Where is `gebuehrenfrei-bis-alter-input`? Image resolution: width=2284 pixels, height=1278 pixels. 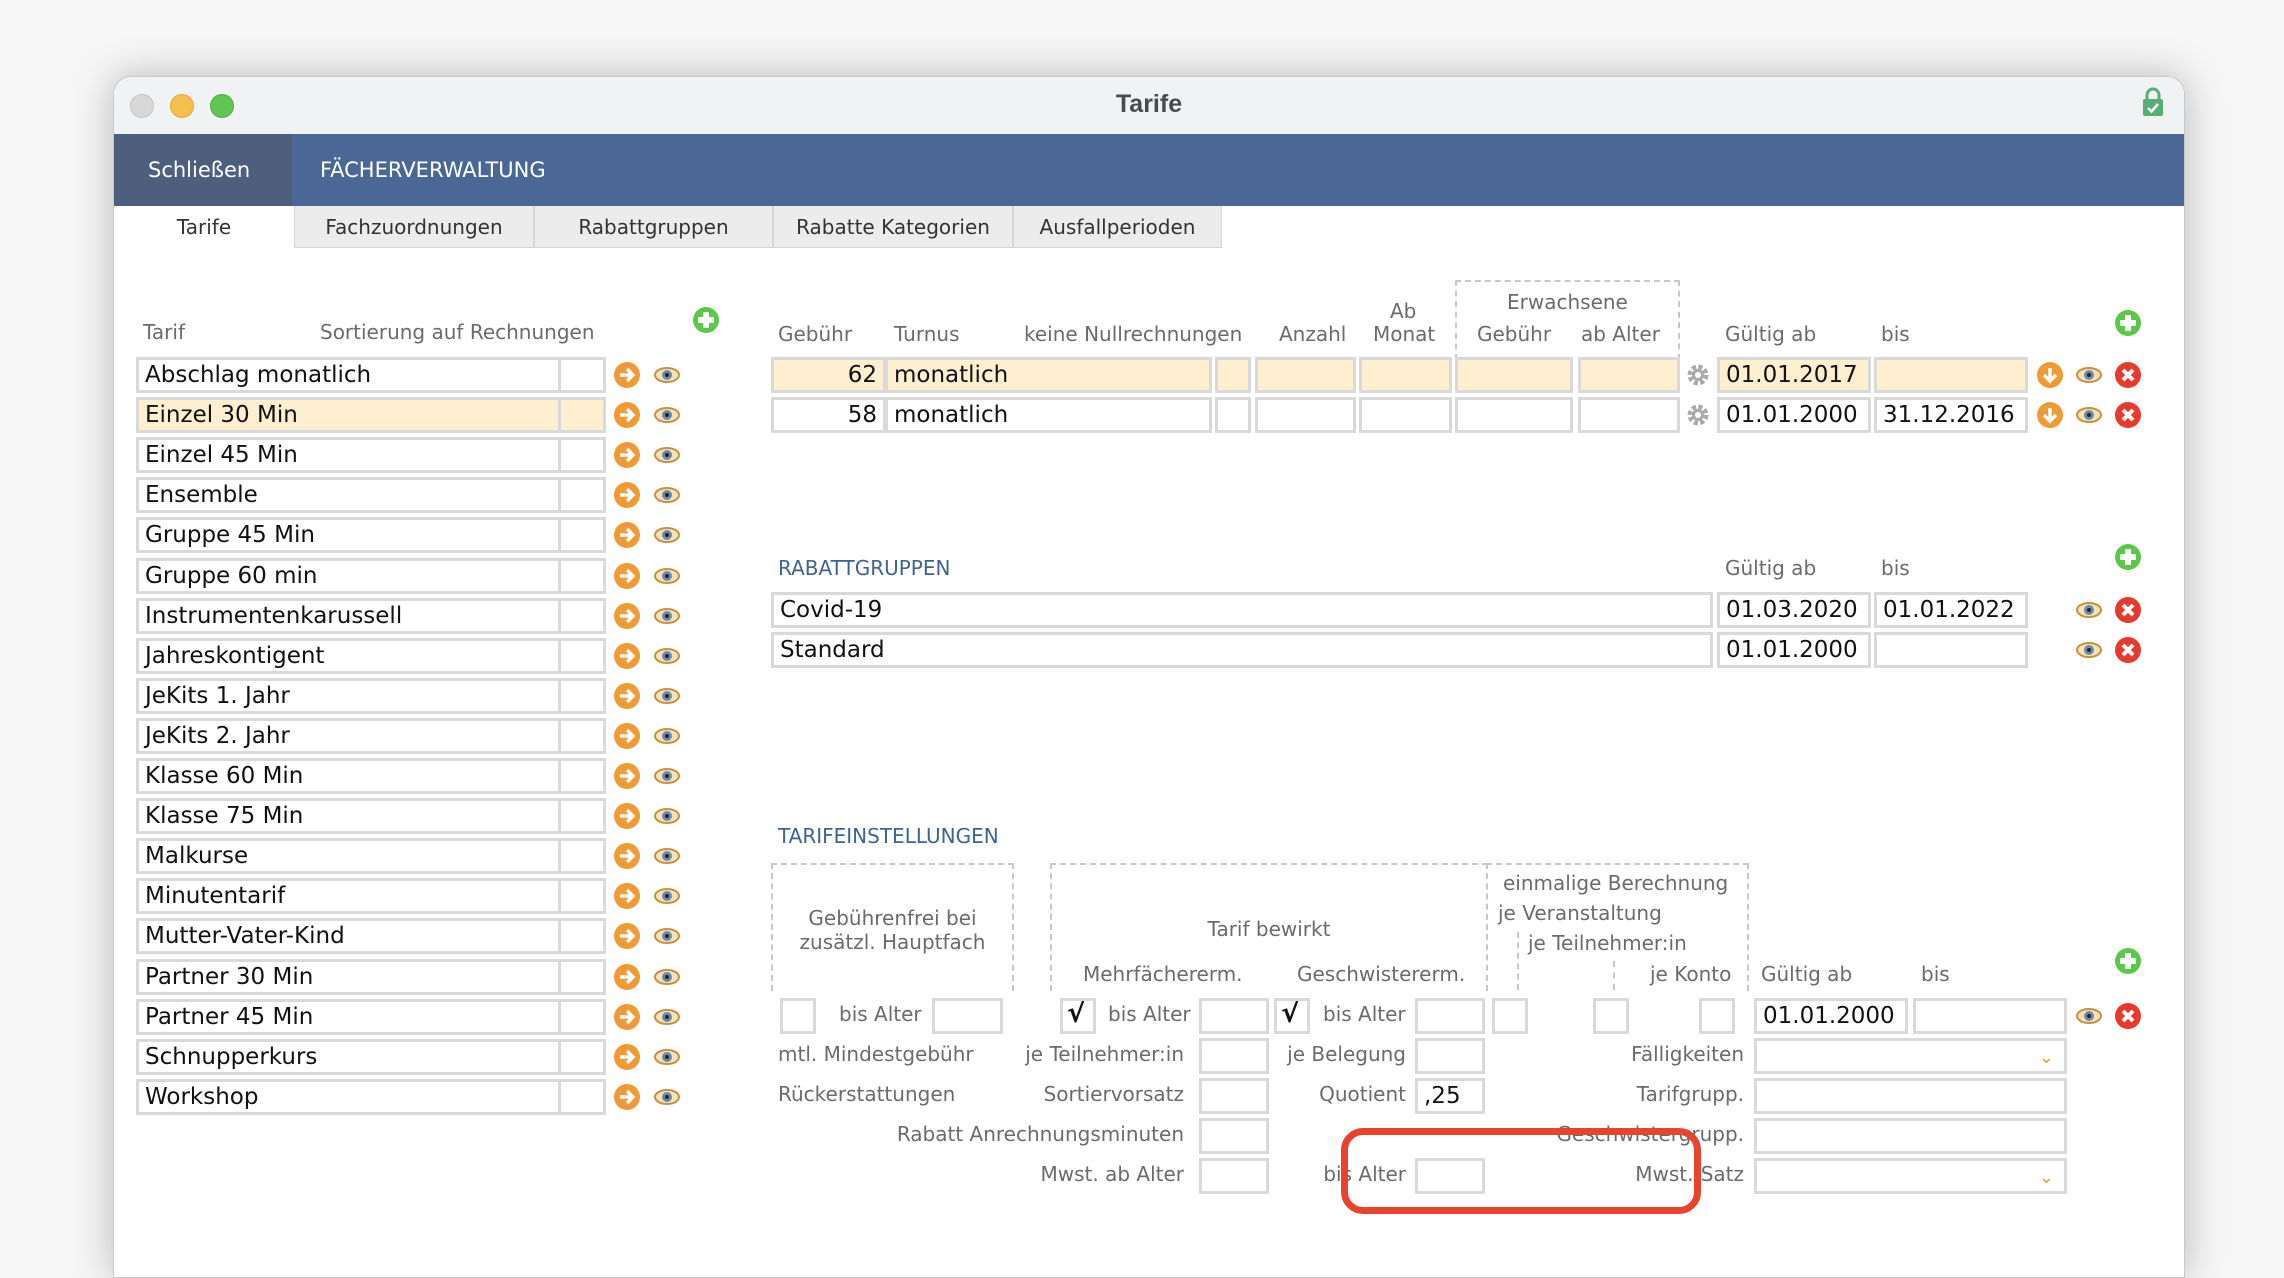 gebuehrenfrei-bis-alter-input is located at coordinates (967, 1016).